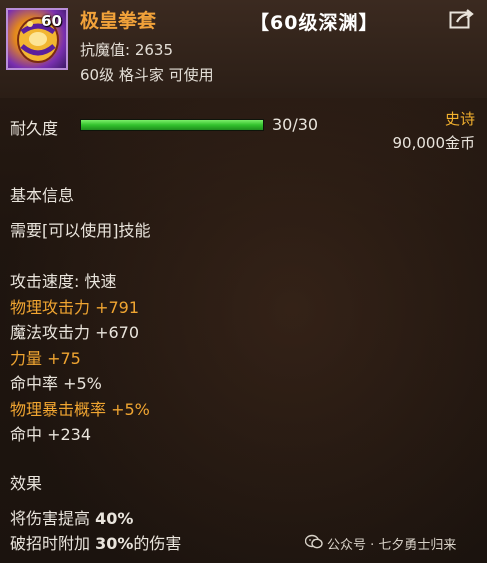  I want to click on effect-line: 破招时附加 30%的伤害, so click(95, 542).